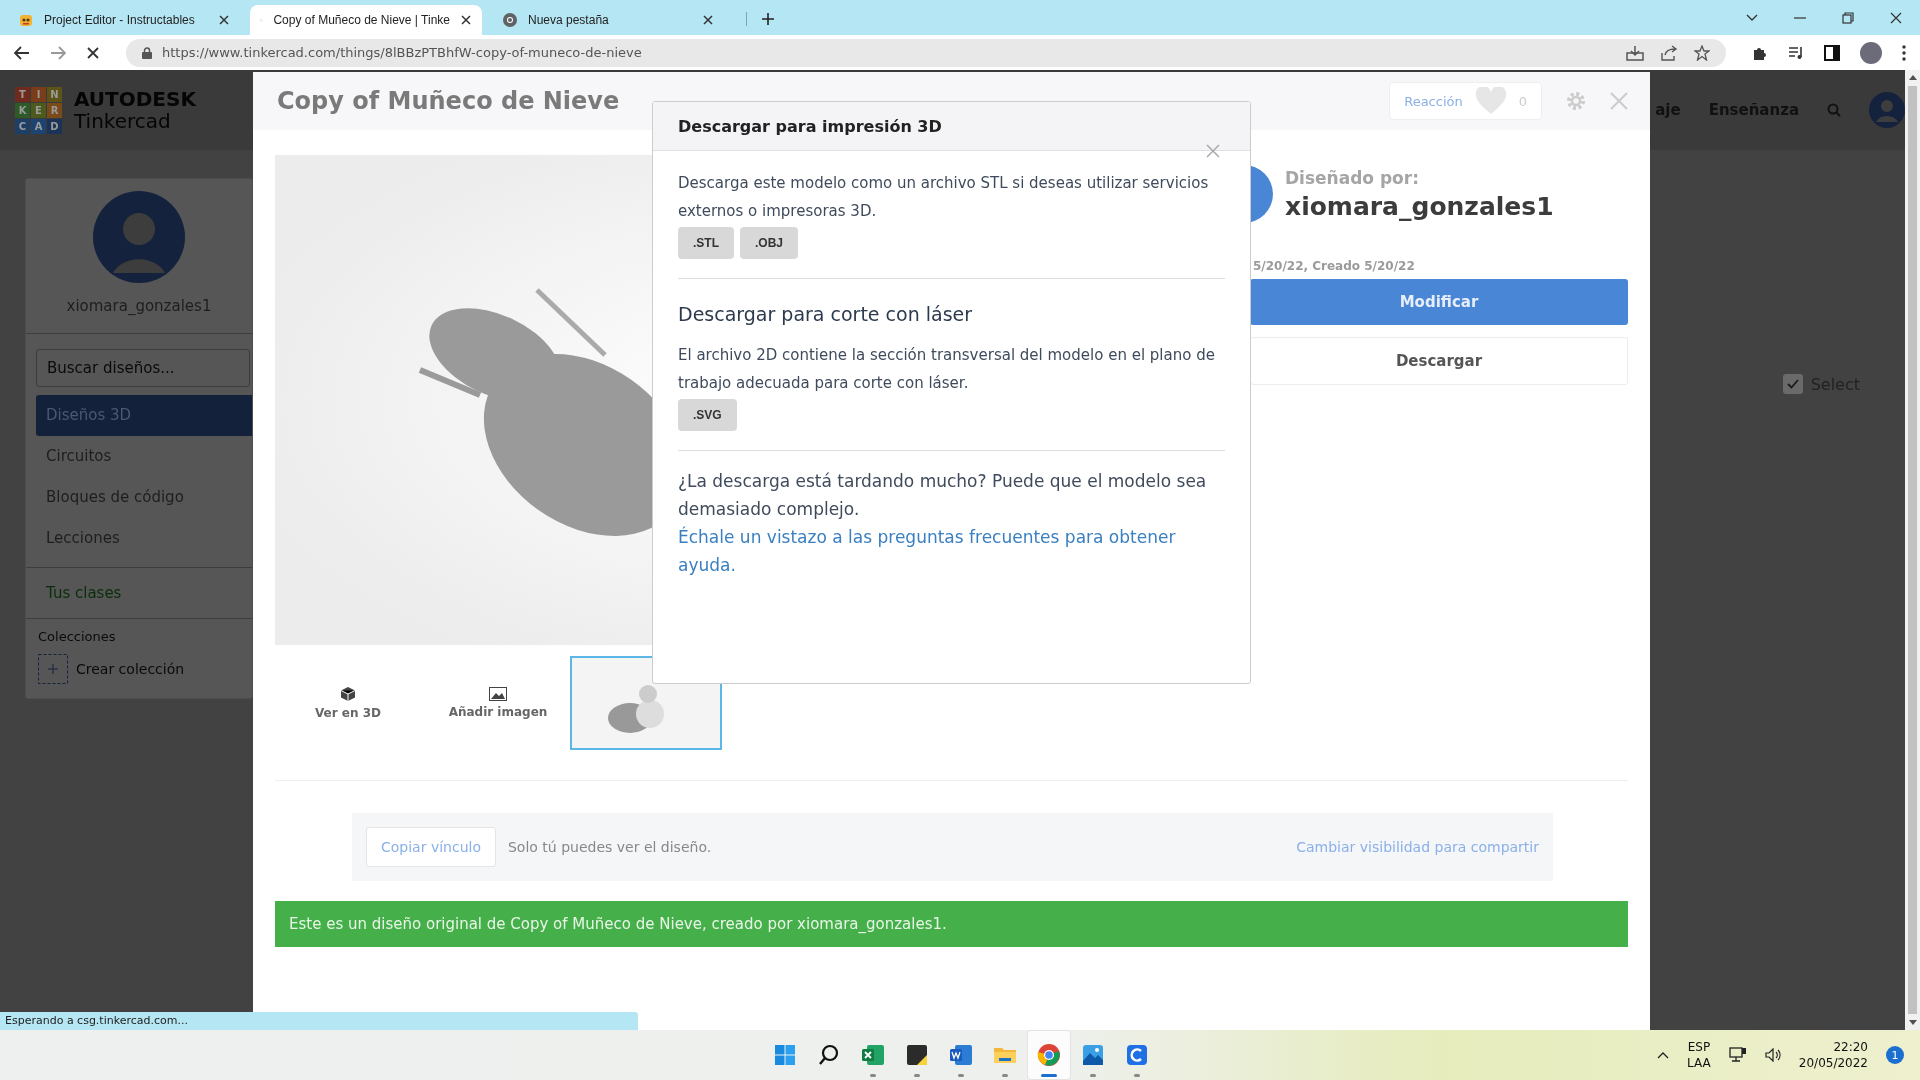 The height and width of the screenshot is (1080, 1920). Describe the element at coordinates (947, 369) in the screenshot. I see `section-text: El archivo 2D contiene la sección transversal del modelo en el plano de trabajo adecuada para corte con láser.` at that location.